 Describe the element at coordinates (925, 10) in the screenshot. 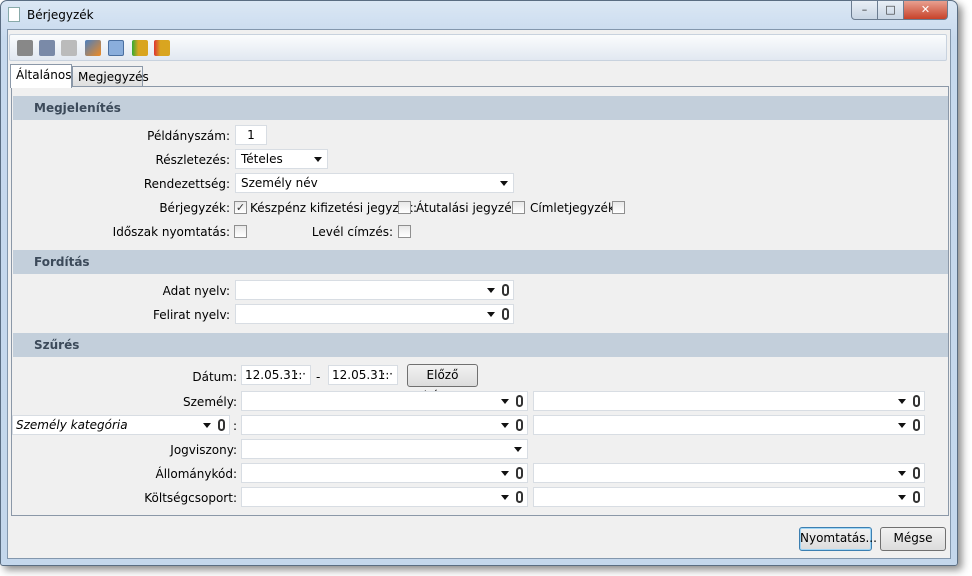

I see `close-button: ✕` at that location.